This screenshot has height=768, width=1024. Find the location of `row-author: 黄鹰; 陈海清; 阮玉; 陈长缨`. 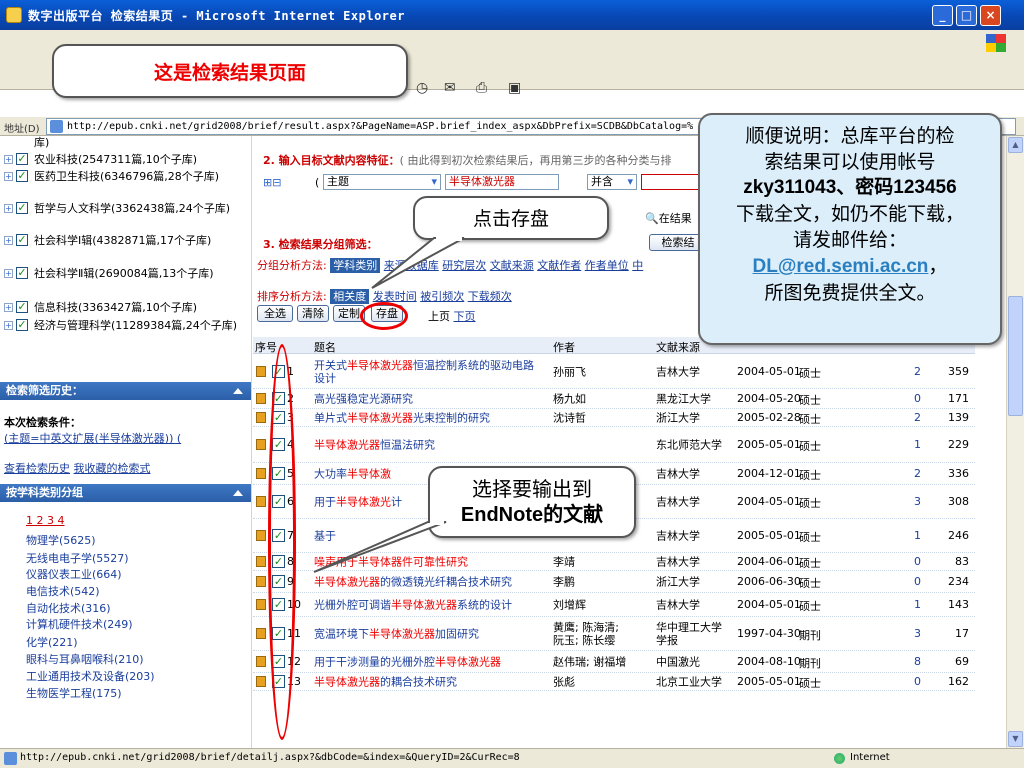

row-author: 黄鹰; 陈海清; 阮玉; 陈长缨 is located at coordinates (593, 634).